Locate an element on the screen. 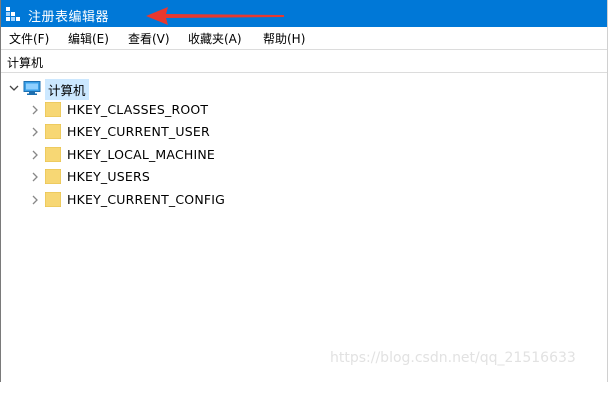  menu-file: 文件(F) is located at coordinates (29, 38).